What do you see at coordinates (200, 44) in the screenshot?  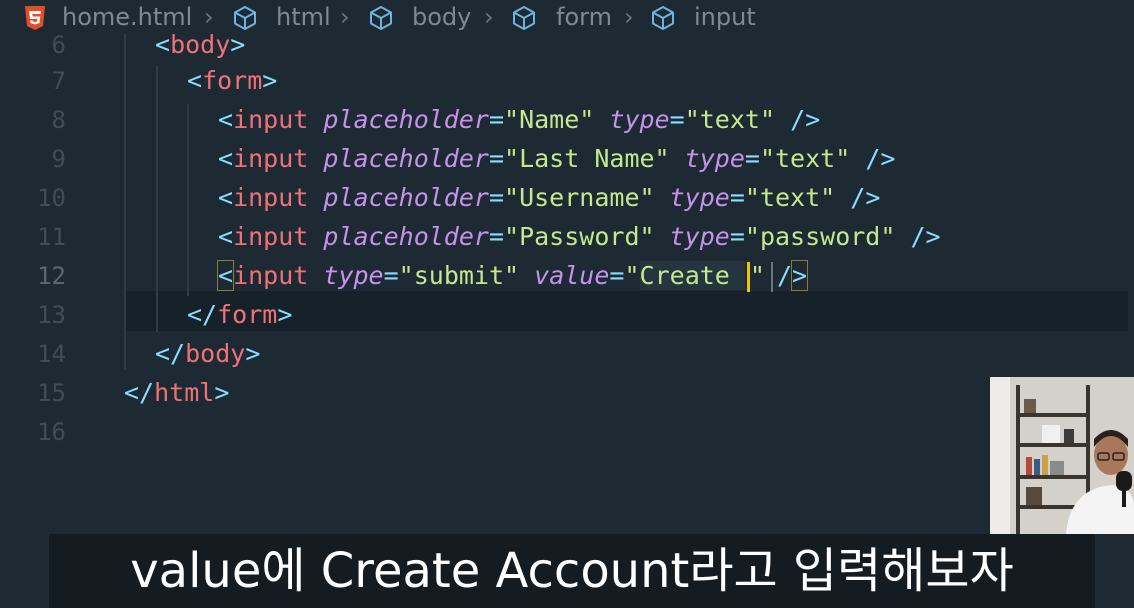 I see `code-line: <body>` at bounding box center [200, 44].